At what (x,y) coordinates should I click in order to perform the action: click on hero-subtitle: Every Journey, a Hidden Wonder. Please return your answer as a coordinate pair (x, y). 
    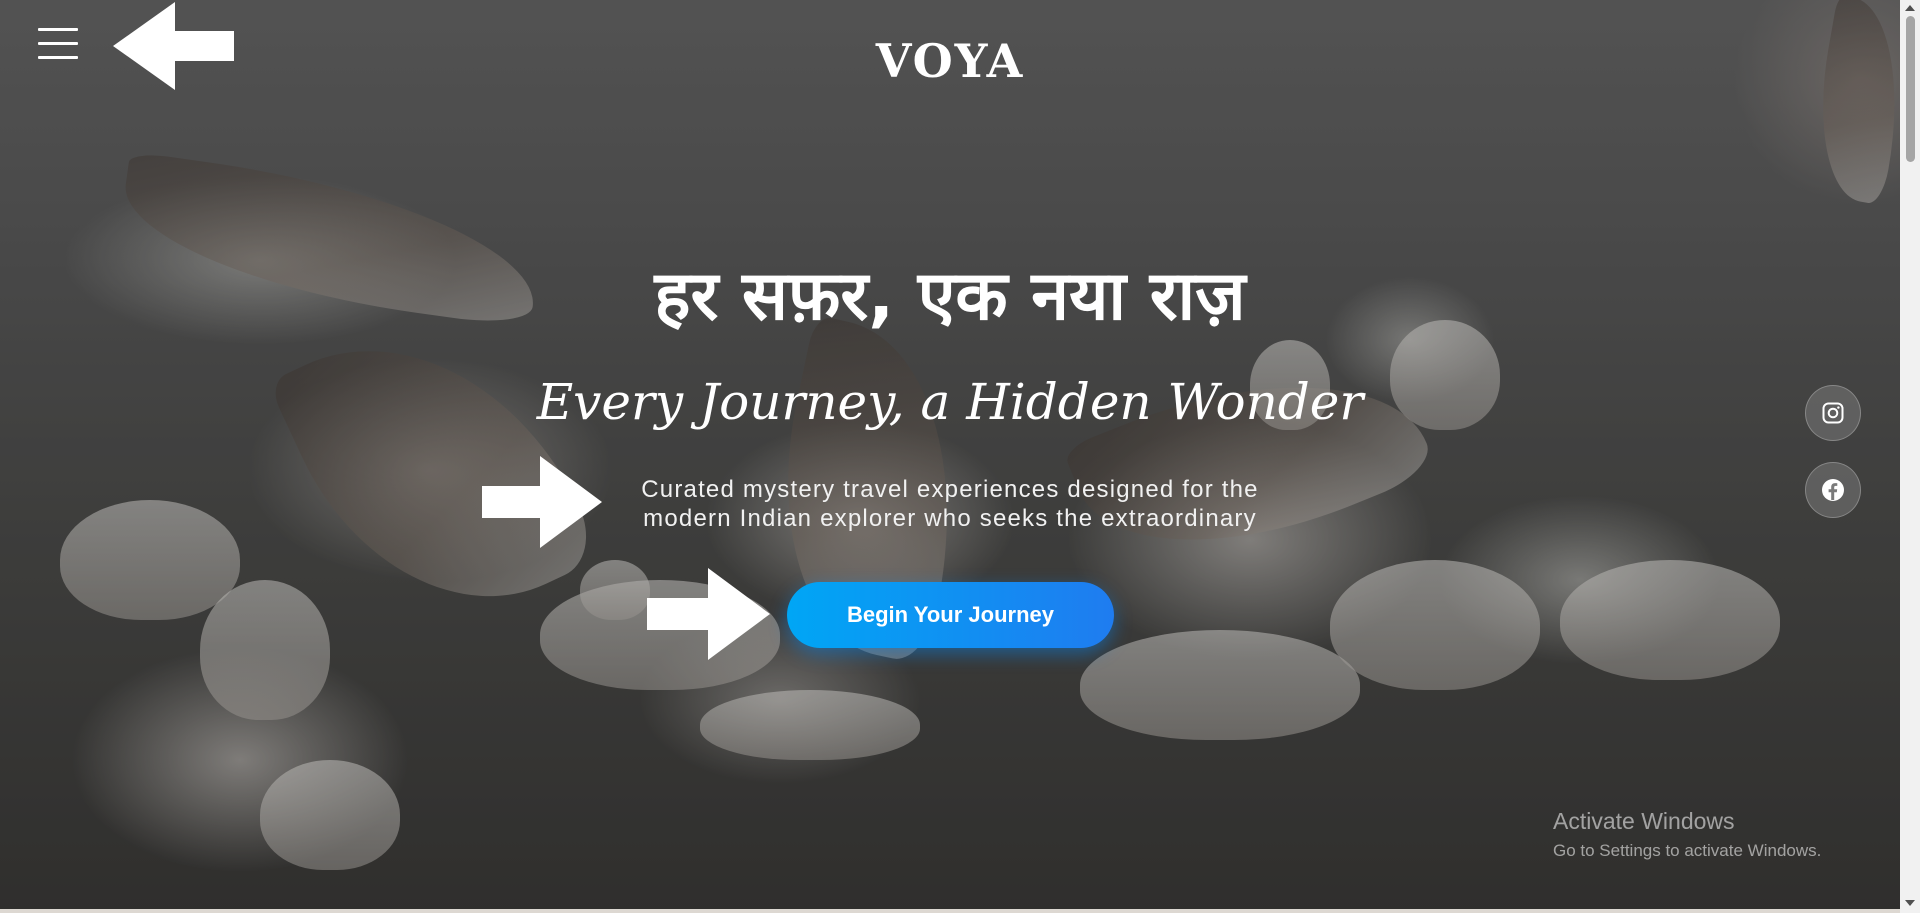
    Looking at the image, I should click on (950, 402).